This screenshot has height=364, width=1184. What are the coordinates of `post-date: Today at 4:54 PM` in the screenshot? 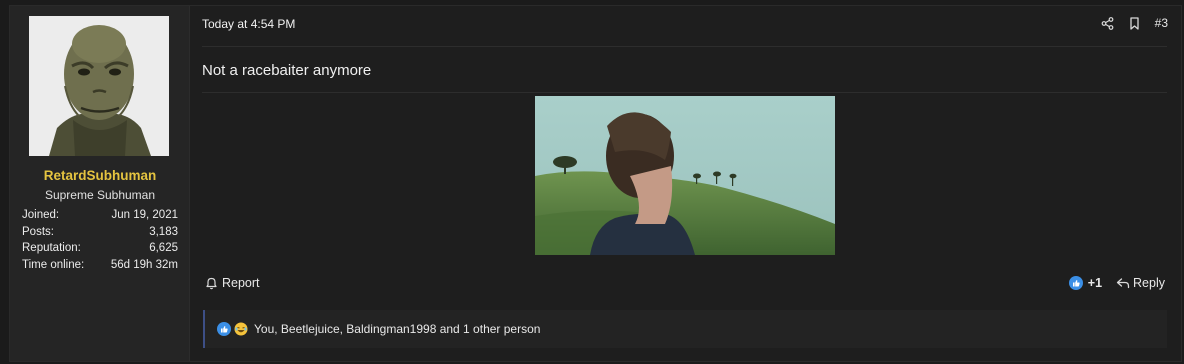 It's located at (248, 24).